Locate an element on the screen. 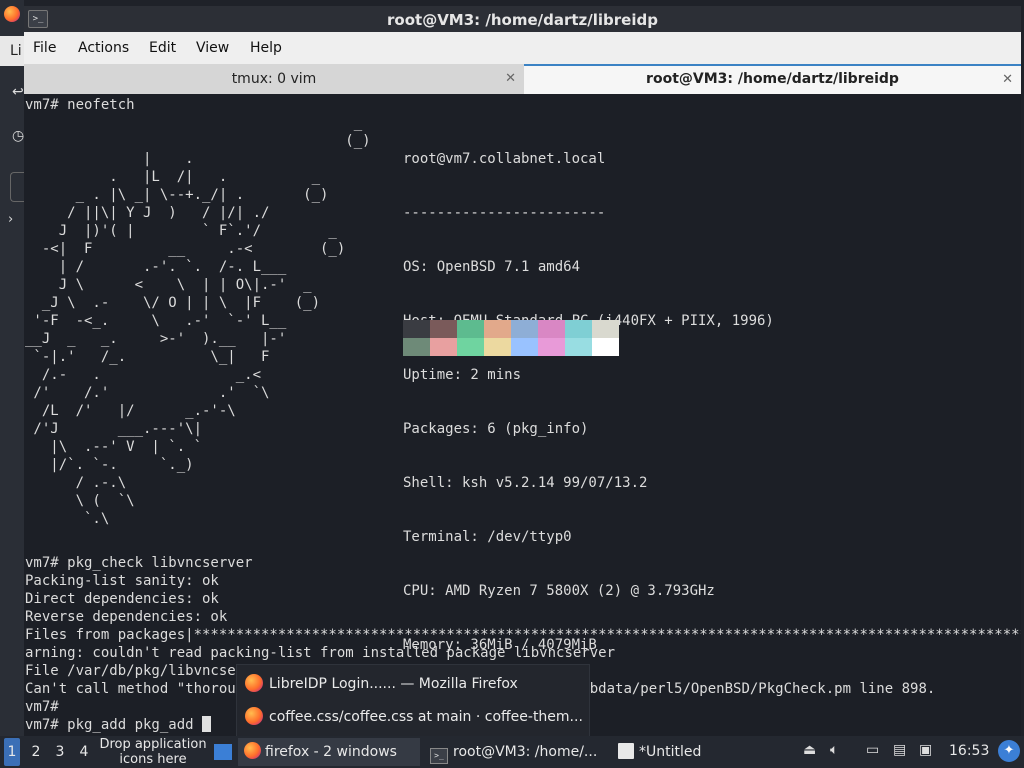 The image size is (1024, 768). tab-label: root@VM3: /home/dartz/libreidp is located at coordinates (772, 79).